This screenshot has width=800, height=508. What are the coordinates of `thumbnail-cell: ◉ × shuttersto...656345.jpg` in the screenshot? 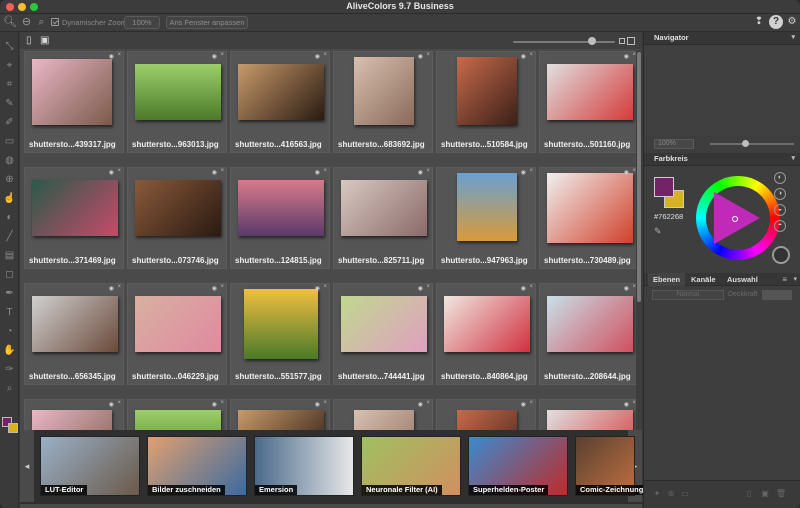 It's located at (74, 334).